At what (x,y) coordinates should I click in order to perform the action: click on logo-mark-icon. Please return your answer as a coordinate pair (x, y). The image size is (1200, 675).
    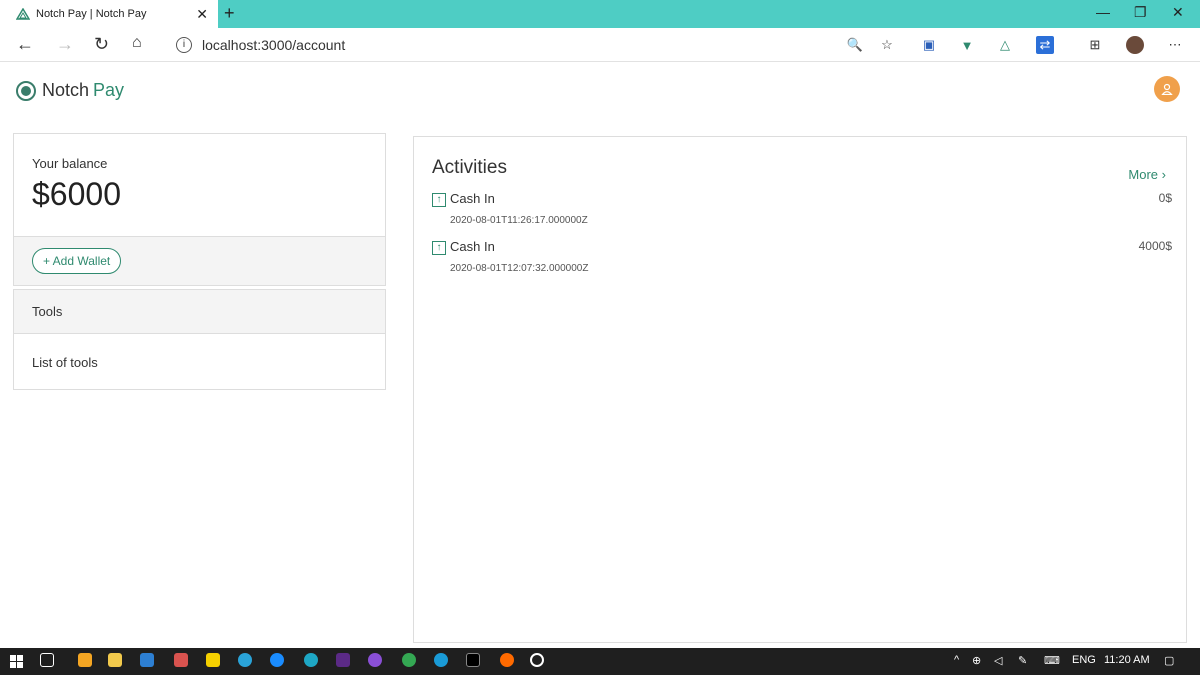
    Looking at the image, I should click on (26, 90).